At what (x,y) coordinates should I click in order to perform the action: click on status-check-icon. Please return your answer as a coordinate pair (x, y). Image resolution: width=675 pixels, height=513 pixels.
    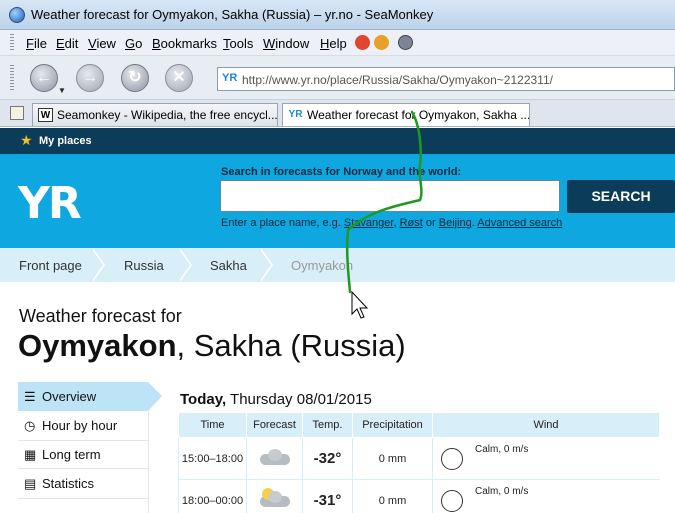
    Looking at the image, I should click on (405, 42).